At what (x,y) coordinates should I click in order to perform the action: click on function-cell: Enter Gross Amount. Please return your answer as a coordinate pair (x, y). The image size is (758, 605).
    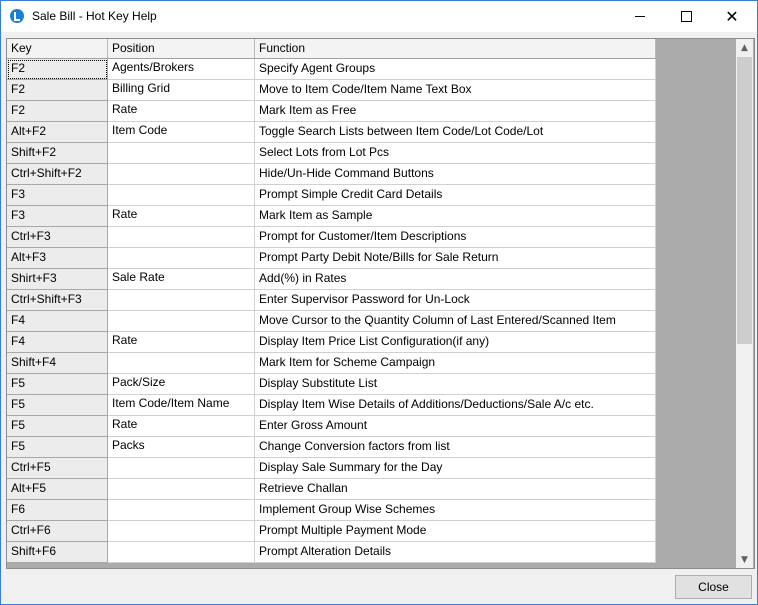
    Looking at the image, I should click on (455, 426).